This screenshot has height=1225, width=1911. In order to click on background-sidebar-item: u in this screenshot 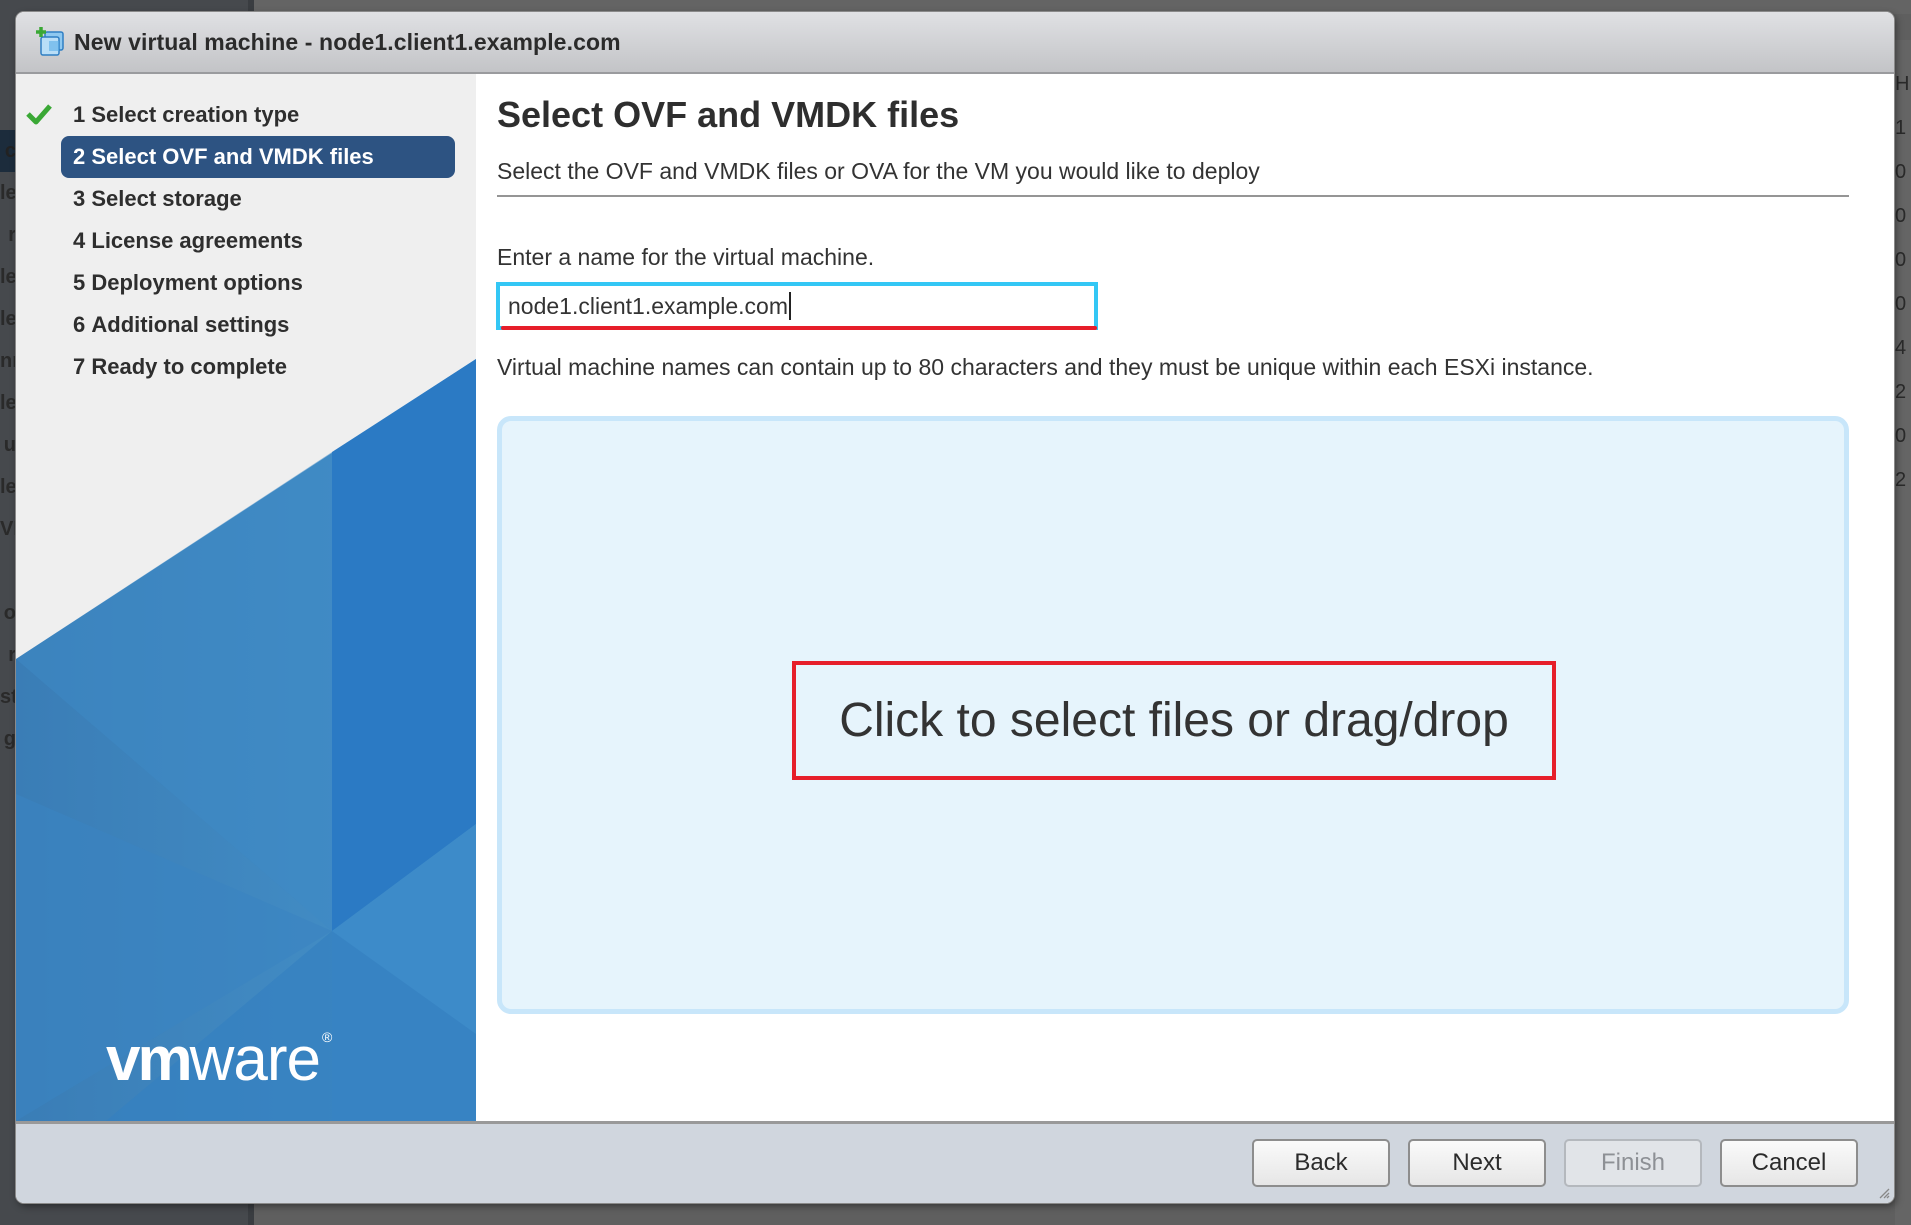, I will do `click(9, 445)`.